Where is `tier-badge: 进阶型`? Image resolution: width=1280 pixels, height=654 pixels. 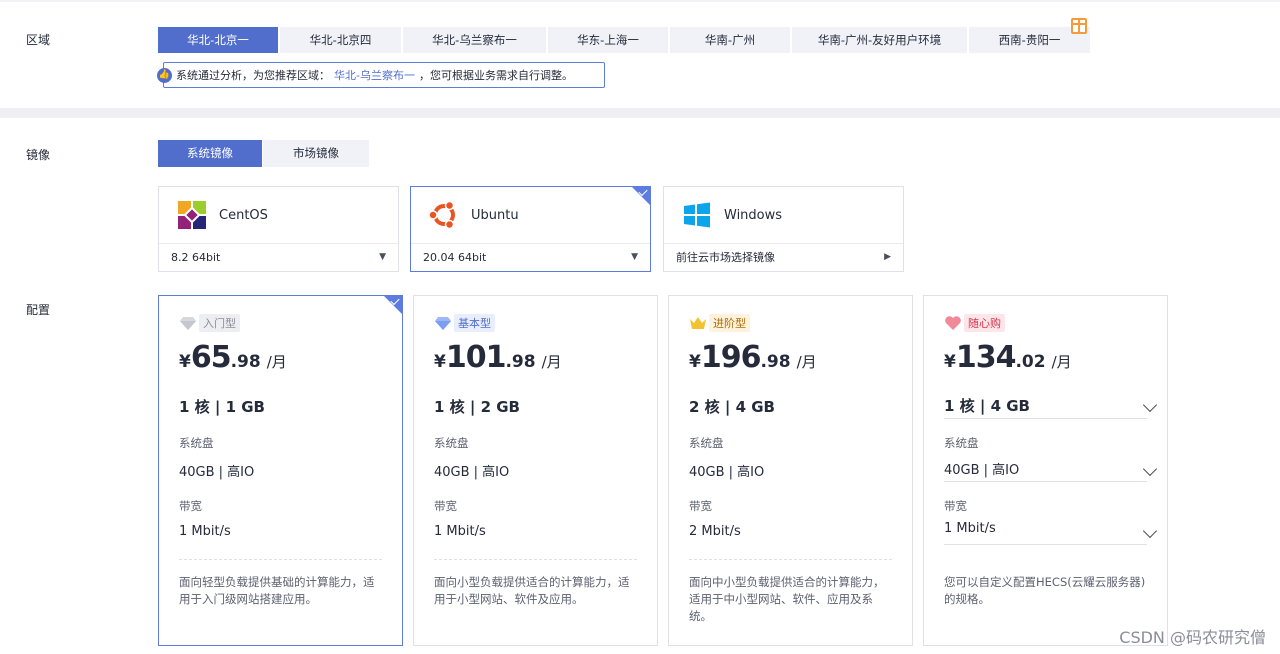 tier-badge: 进阶型 is located at coordinates (719, 323).